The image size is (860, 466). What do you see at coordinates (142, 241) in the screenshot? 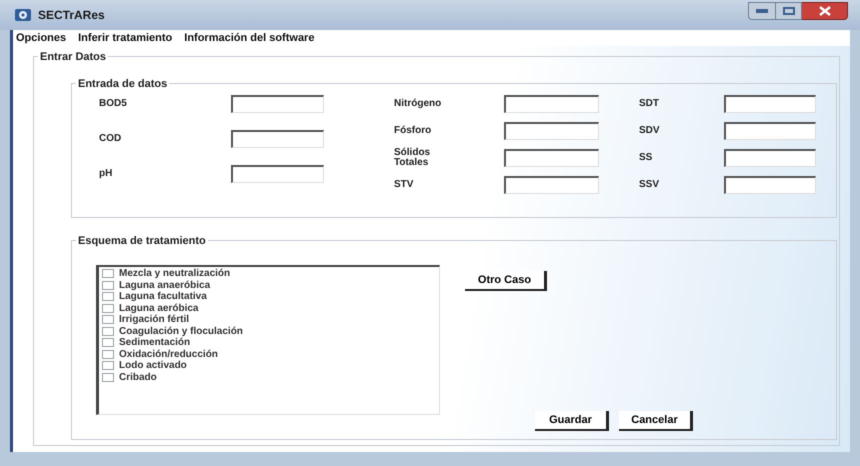
I see `group-title: Esquema de tratamiento` at bounding box center [142, 241].